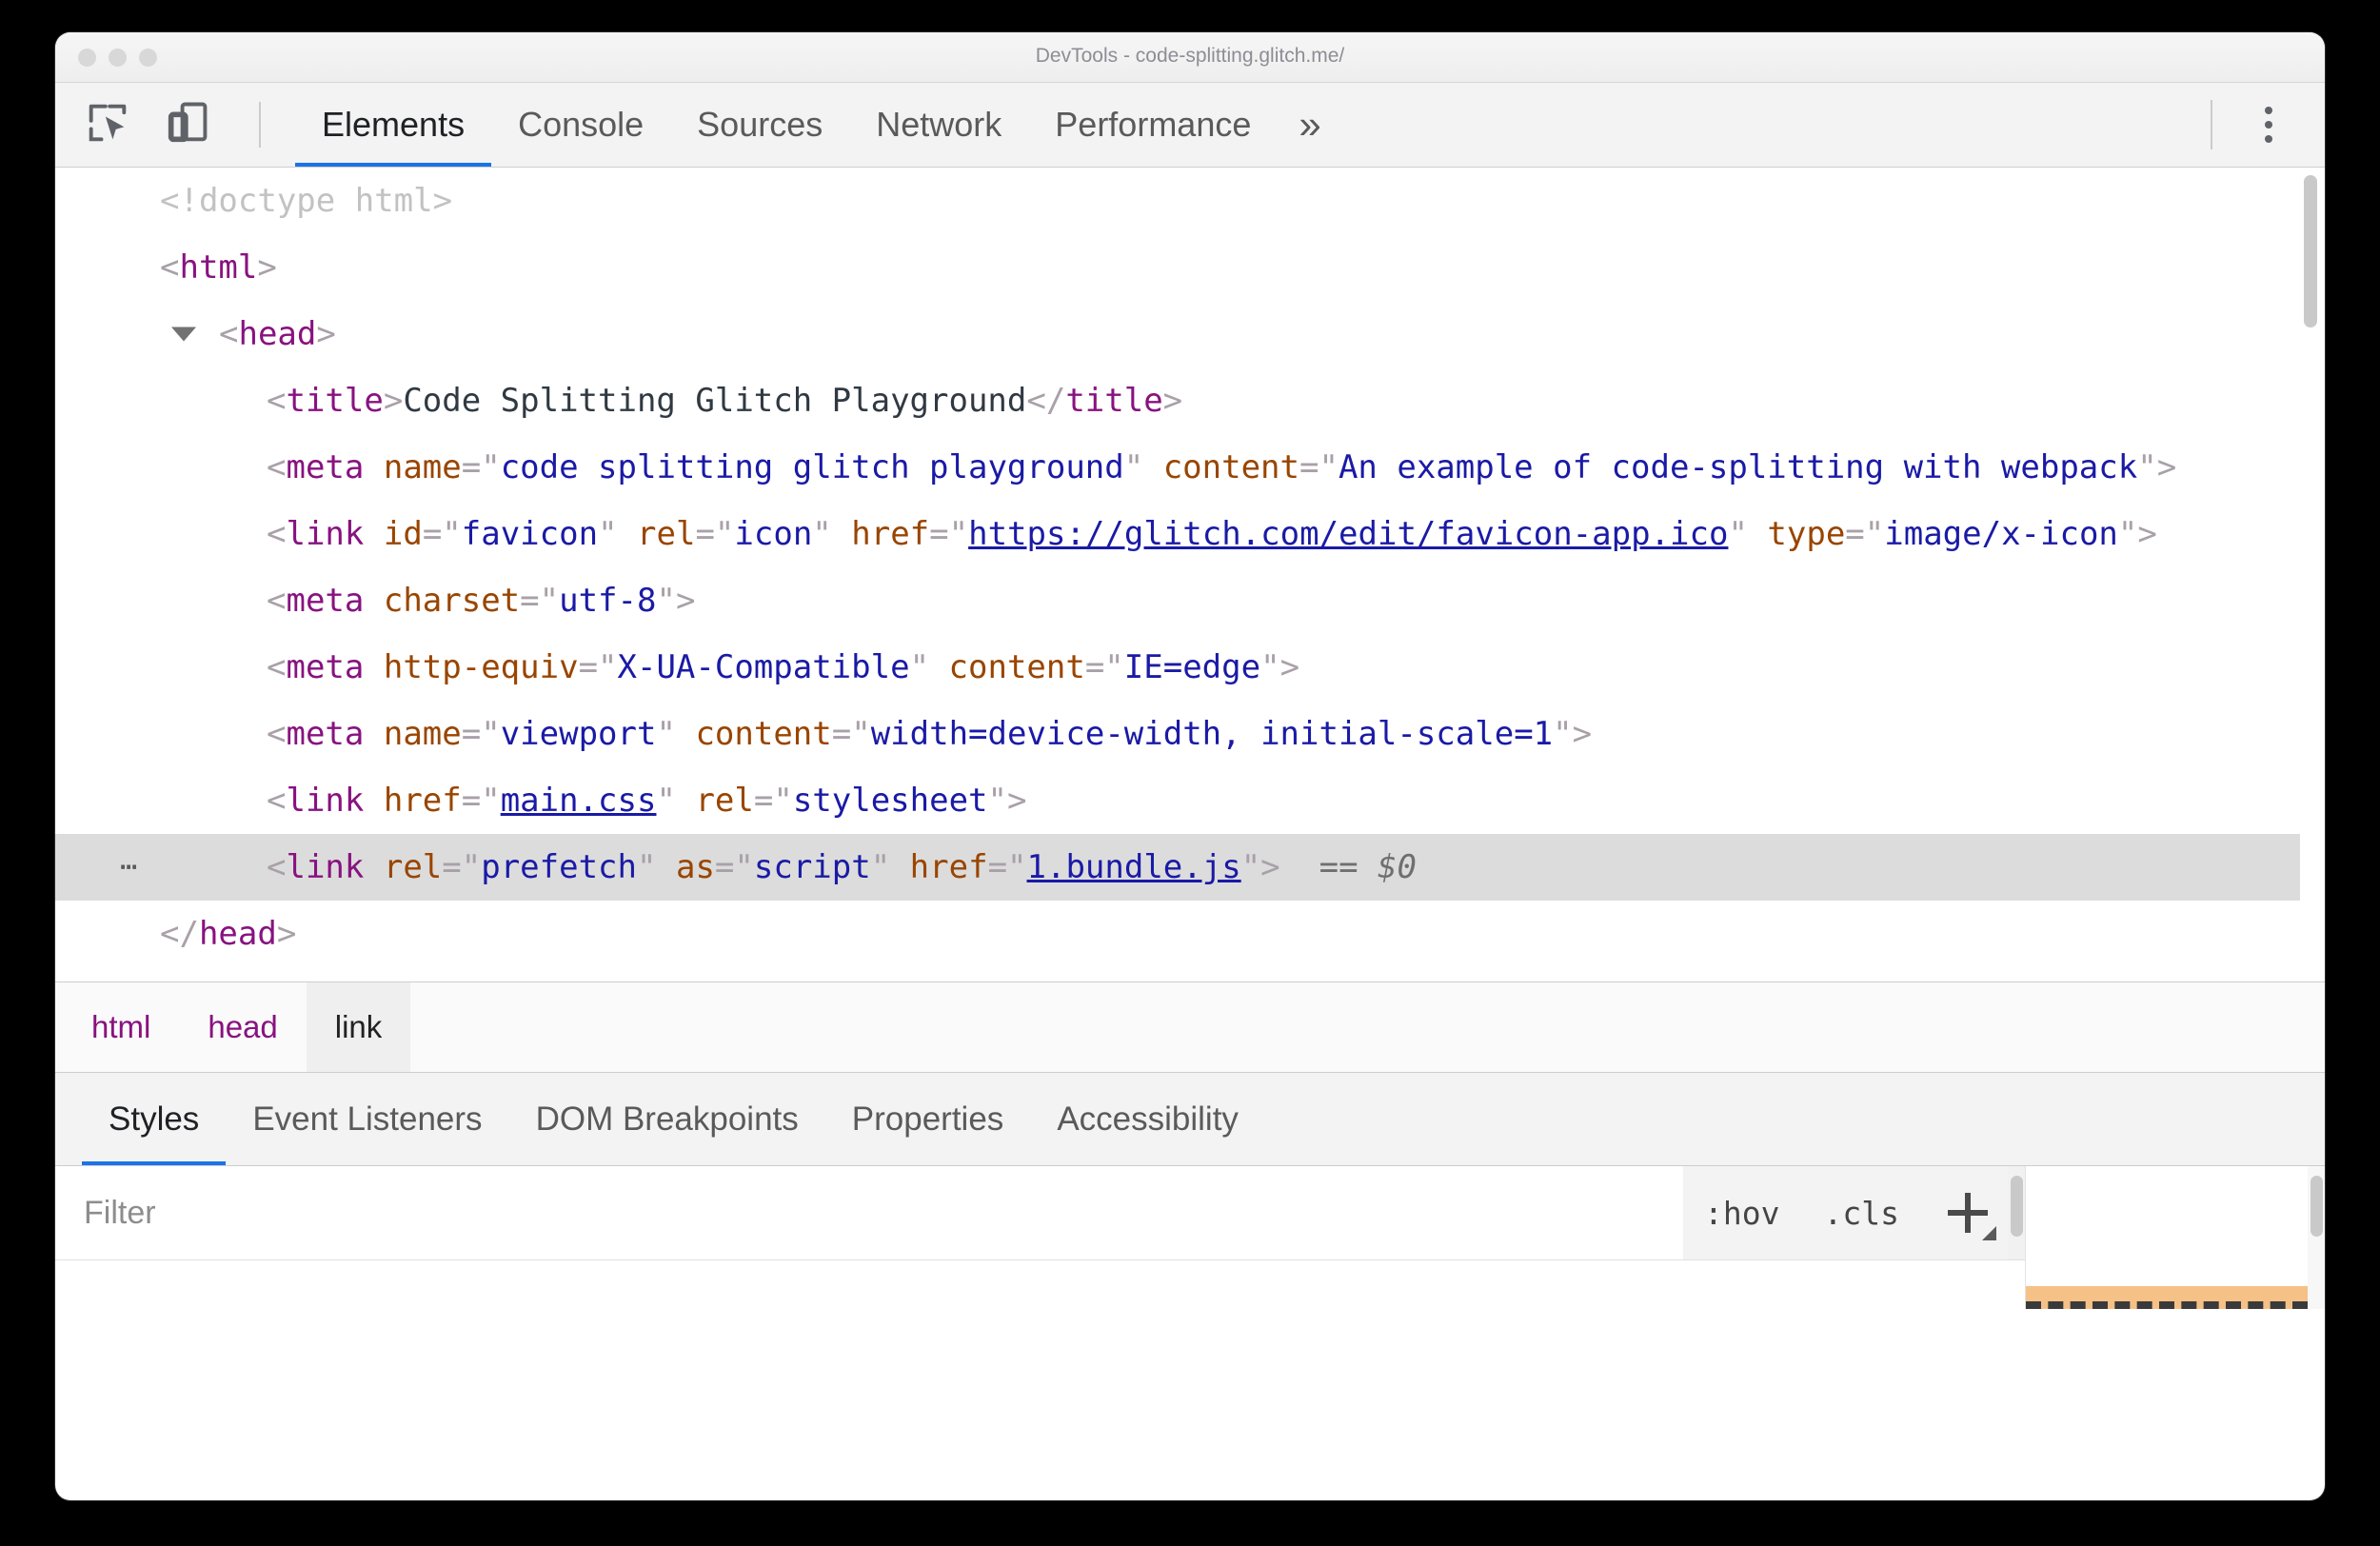 The width and height of the screenshot is (2380, 1546). Describe the element at coordinates (1397, 867) in the screenshot. I see `console-selector-reference: $0` at that location.